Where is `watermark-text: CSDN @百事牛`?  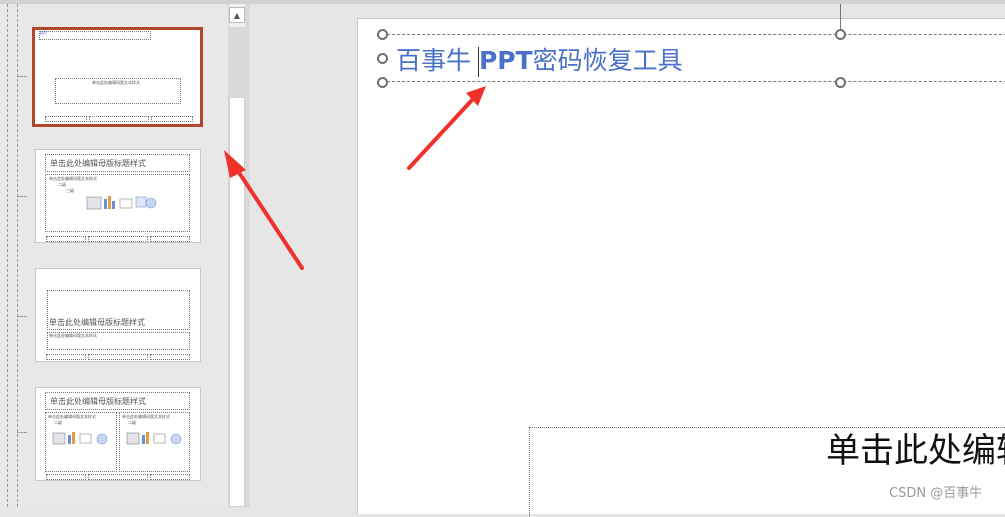 watermark-text: CSDN @百事牛 is located at coordinates (936, 493).